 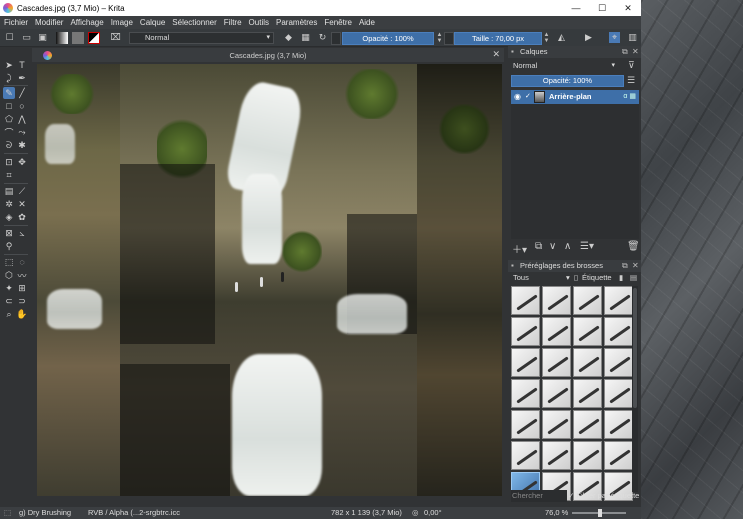 I want to click on crop-tool-icon: ⌗, so click(x=9, y=175).